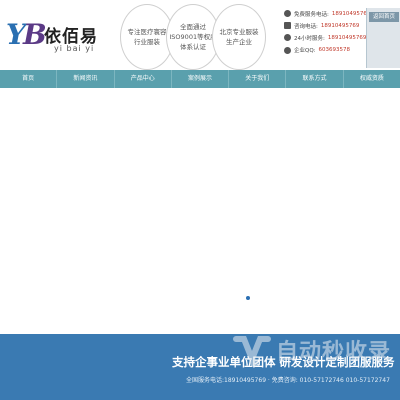 The image size is (400, 400). I want to click on contact-label: 免费服务电话:, so click(311, 14).